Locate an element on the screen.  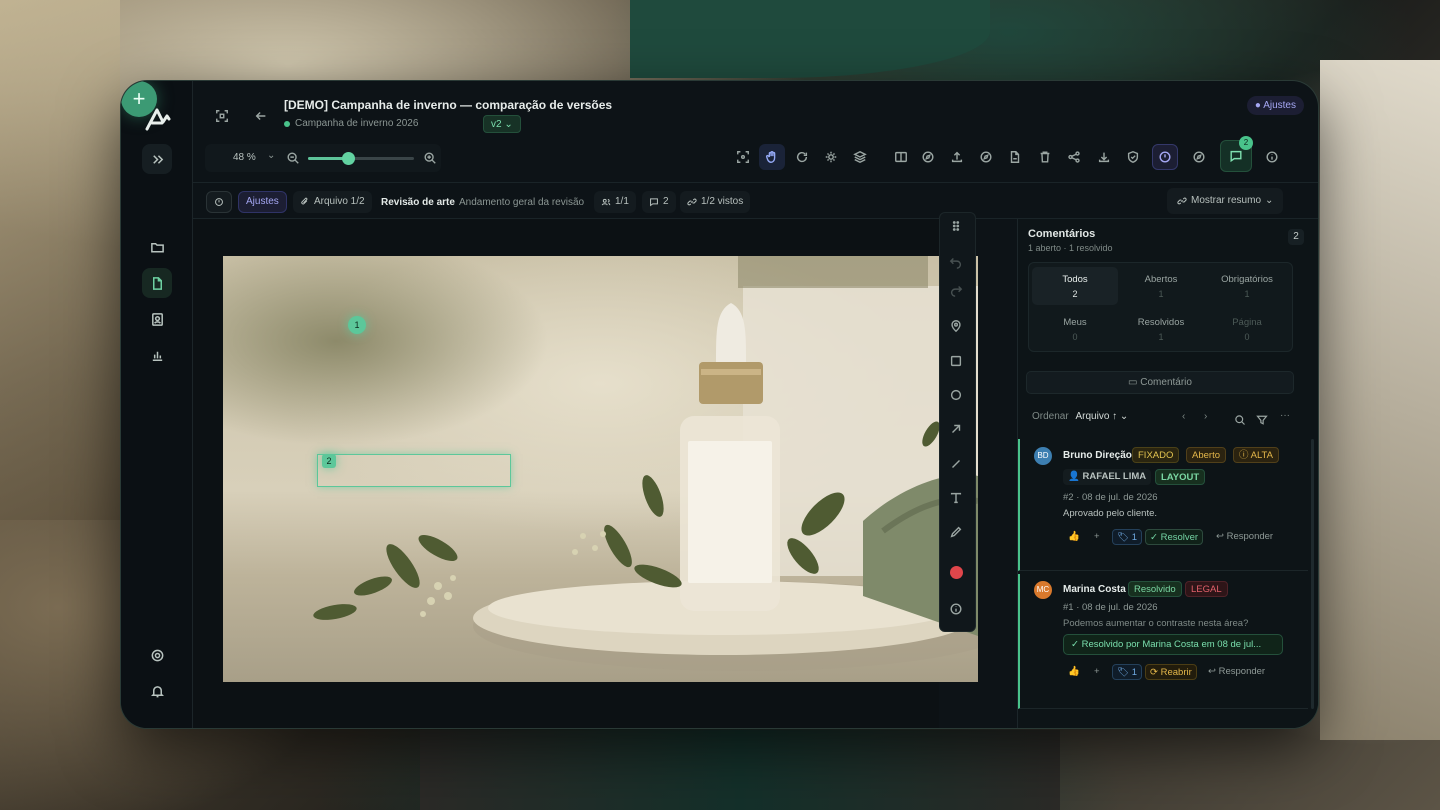
compare-button is located at coordinates (901, 157).